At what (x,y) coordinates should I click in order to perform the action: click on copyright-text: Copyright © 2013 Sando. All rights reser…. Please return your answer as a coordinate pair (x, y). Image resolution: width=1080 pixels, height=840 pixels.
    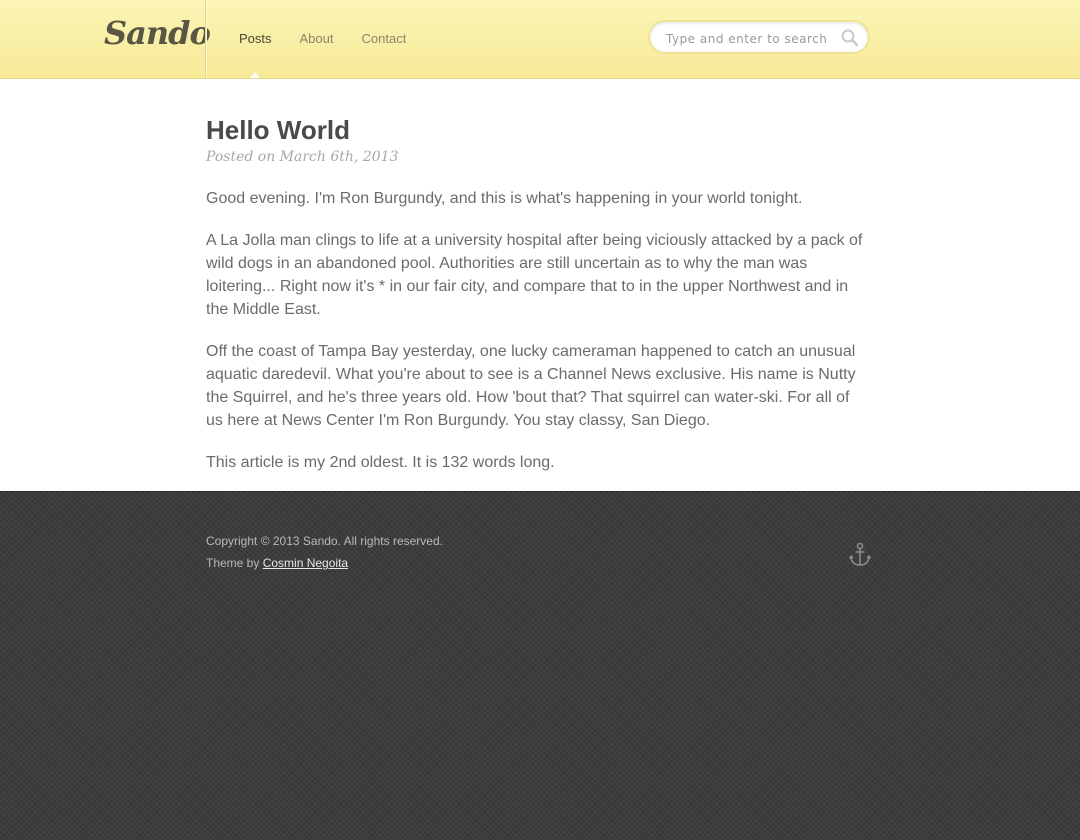
    Looking at the image, I should click on (324, 541).